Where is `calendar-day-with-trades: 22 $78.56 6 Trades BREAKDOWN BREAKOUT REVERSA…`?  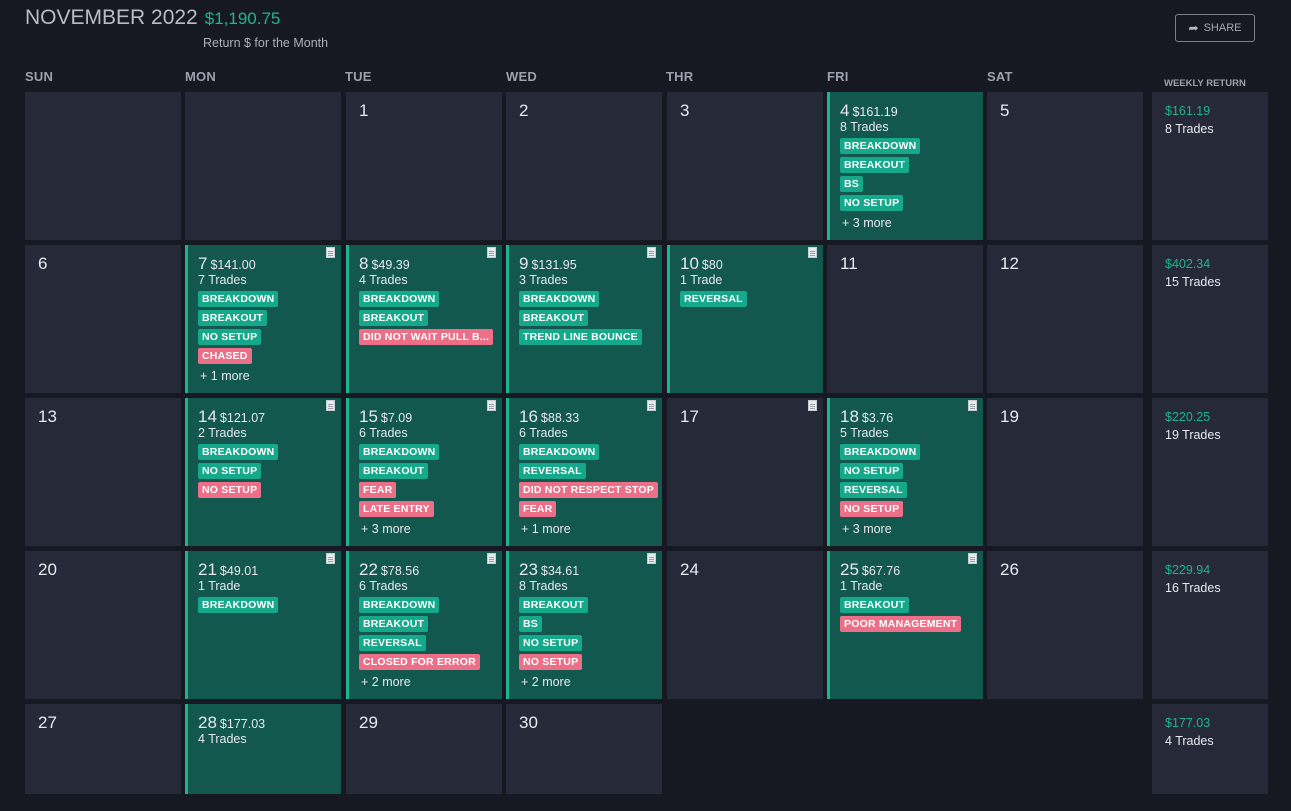
calendar-day-with-trades: 22 $78.56 6 Trades BREAKDOWN BREAKOUT REVERSA… is located at coordinates (424, 625).